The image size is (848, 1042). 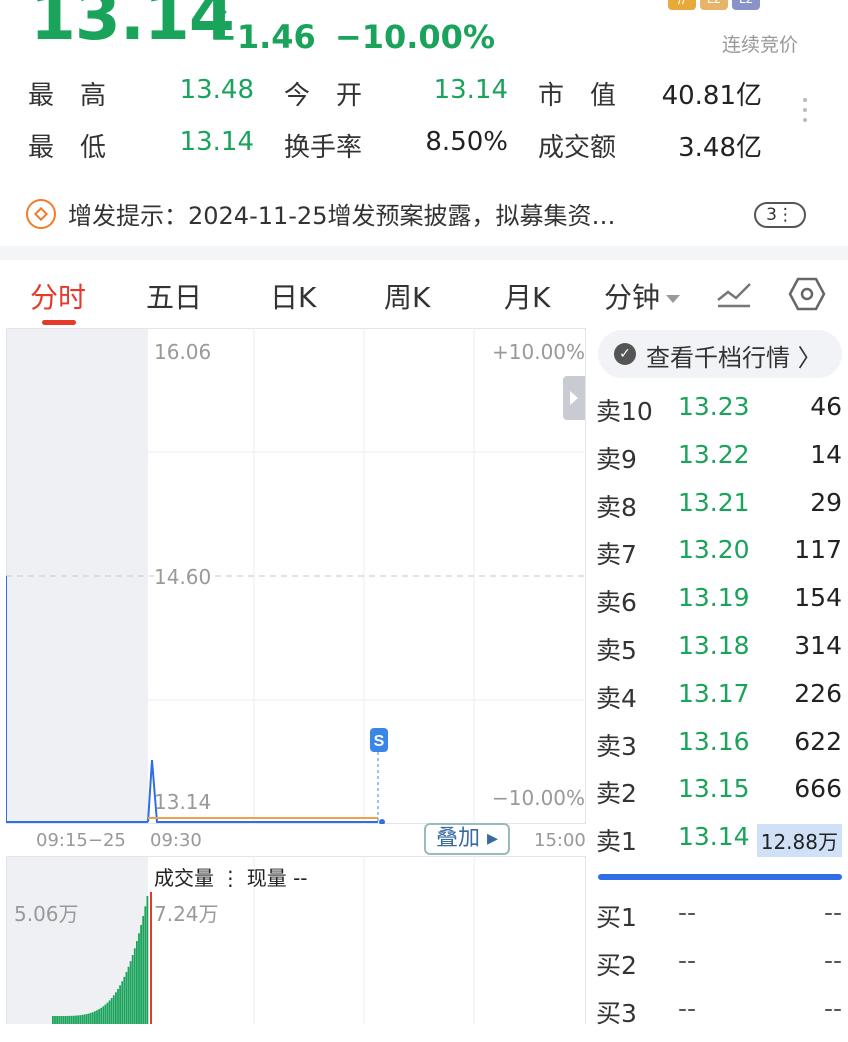 I want to click on volume-auction-max: 5.06万, so click(x=46, y=914).